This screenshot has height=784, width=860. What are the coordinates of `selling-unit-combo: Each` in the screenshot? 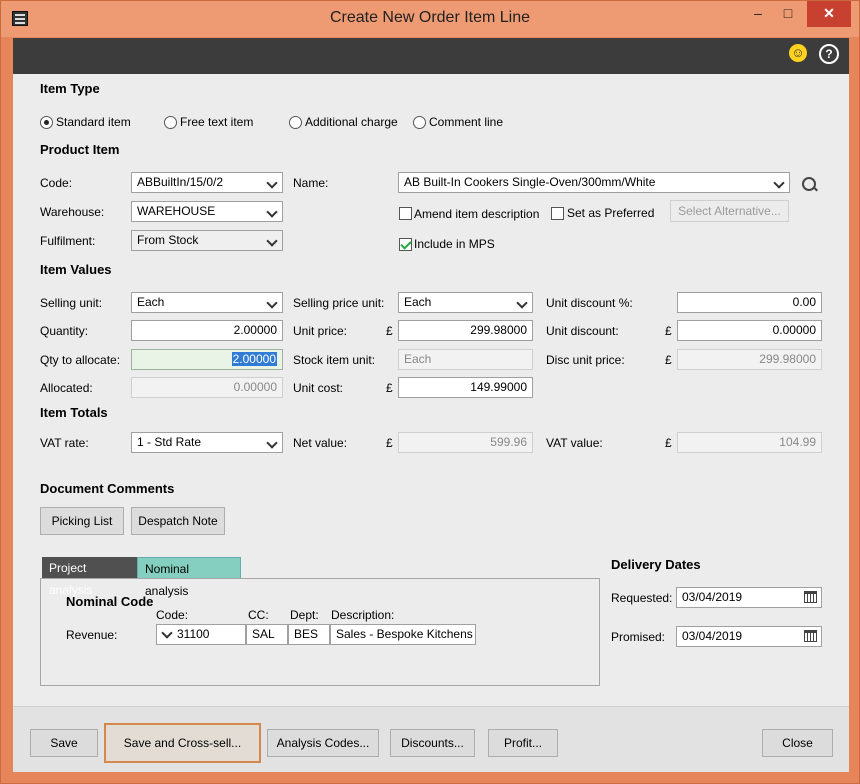 It's located at (207, 302).